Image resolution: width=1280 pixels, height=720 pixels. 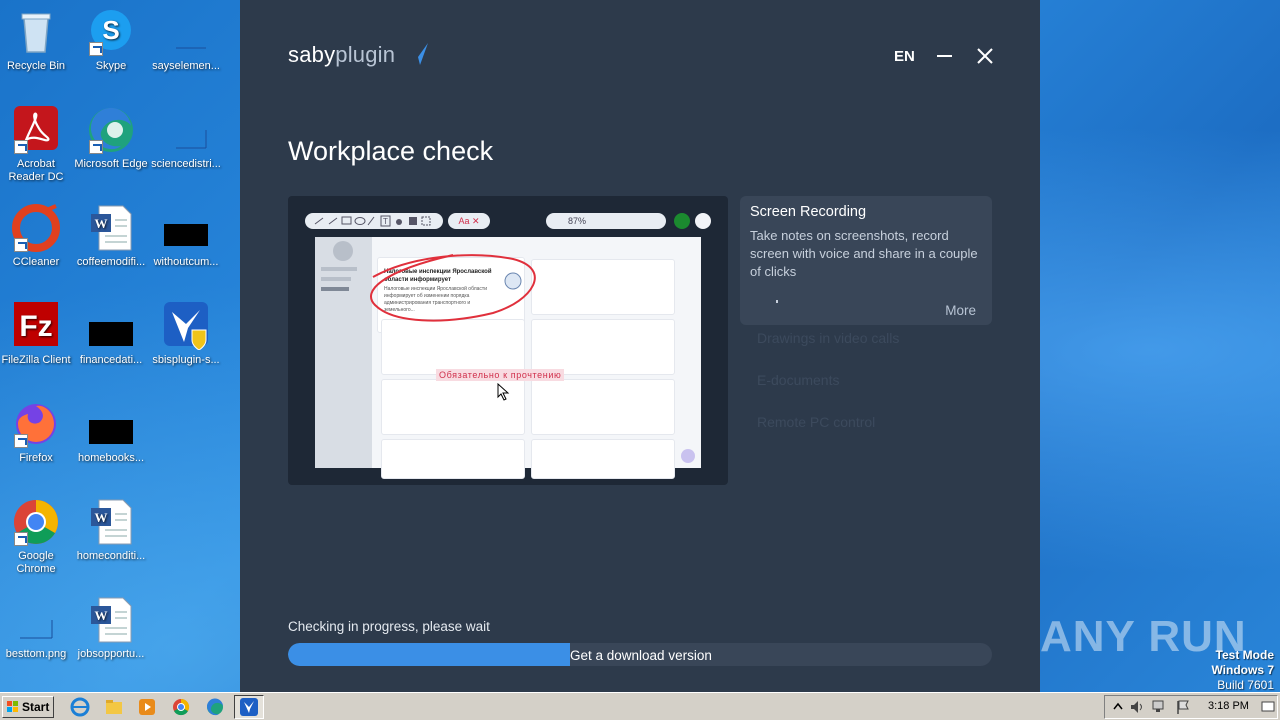 I want to click on desktop-icon-chrome: Google Chrome, so click(x=37, y=537).